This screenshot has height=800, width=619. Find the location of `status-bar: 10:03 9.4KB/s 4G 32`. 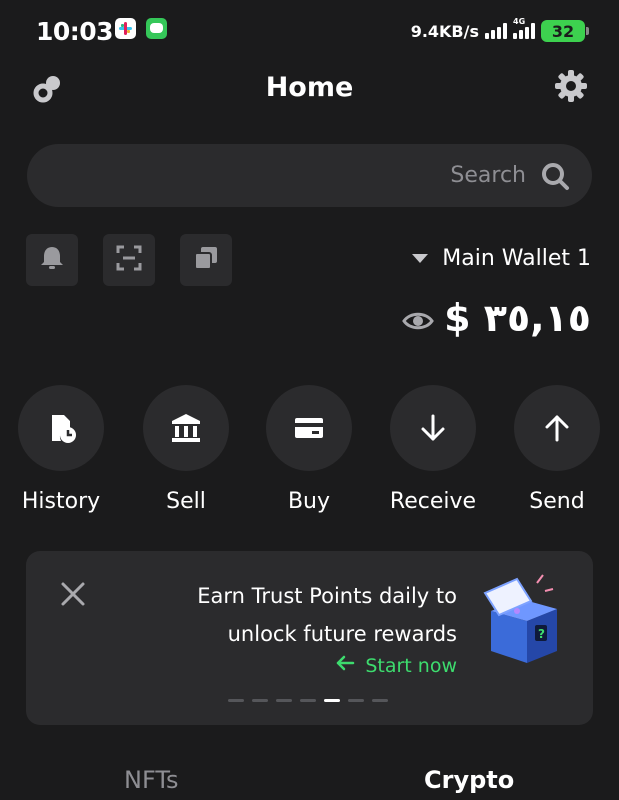

status-bar: 10:03 9.4KB/s 4G 32 is located at coordinates (309, 30).